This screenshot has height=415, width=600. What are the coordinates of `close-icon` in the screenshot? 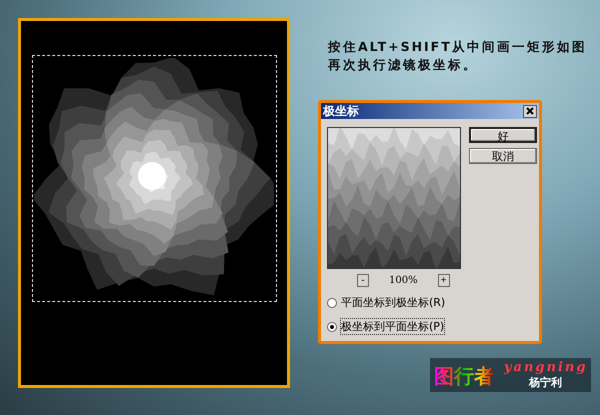 It's located at (530, 111).